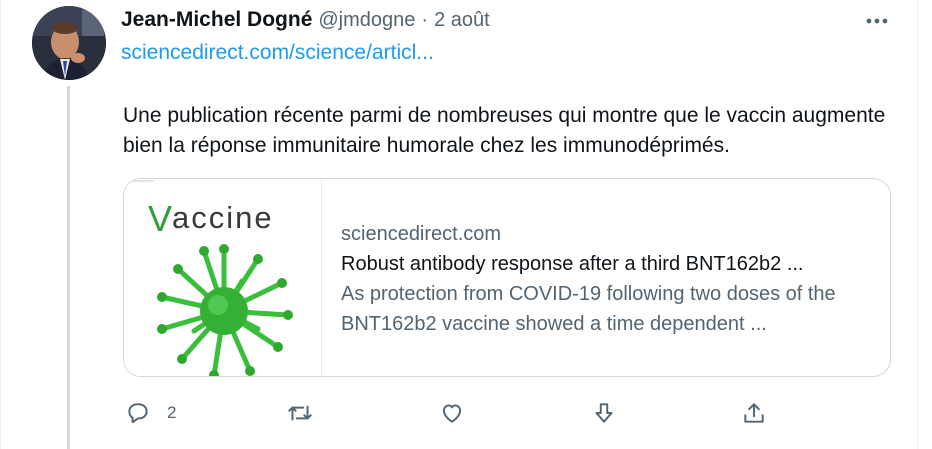 The height and width of the screenshot is (449, 932). I want to click on author-handle: @jmdogne, so click(366, 20).